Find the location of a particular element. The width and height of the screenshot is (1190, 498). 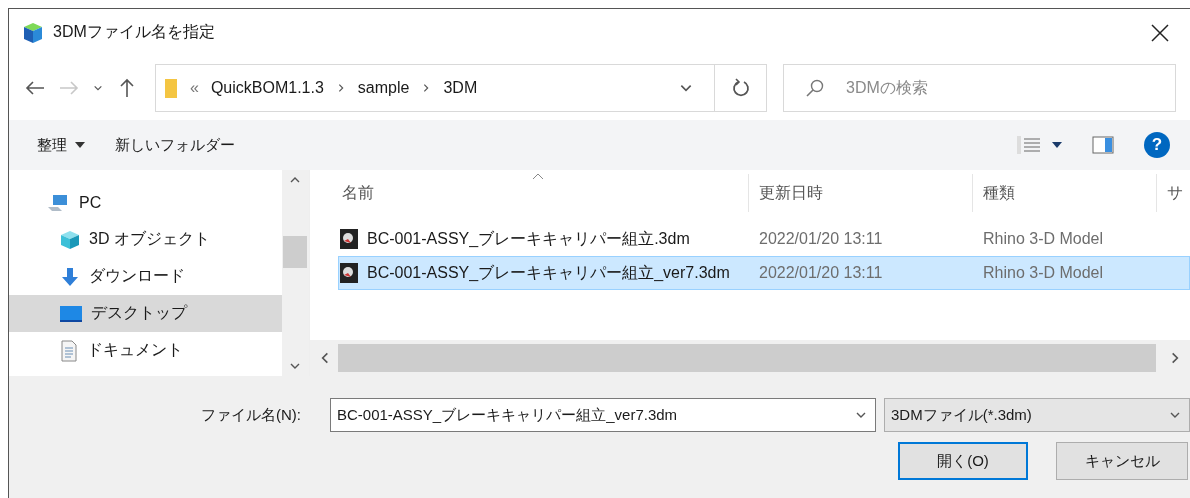

search-field: 3DMの検索 is located at coordinates (979, 88).